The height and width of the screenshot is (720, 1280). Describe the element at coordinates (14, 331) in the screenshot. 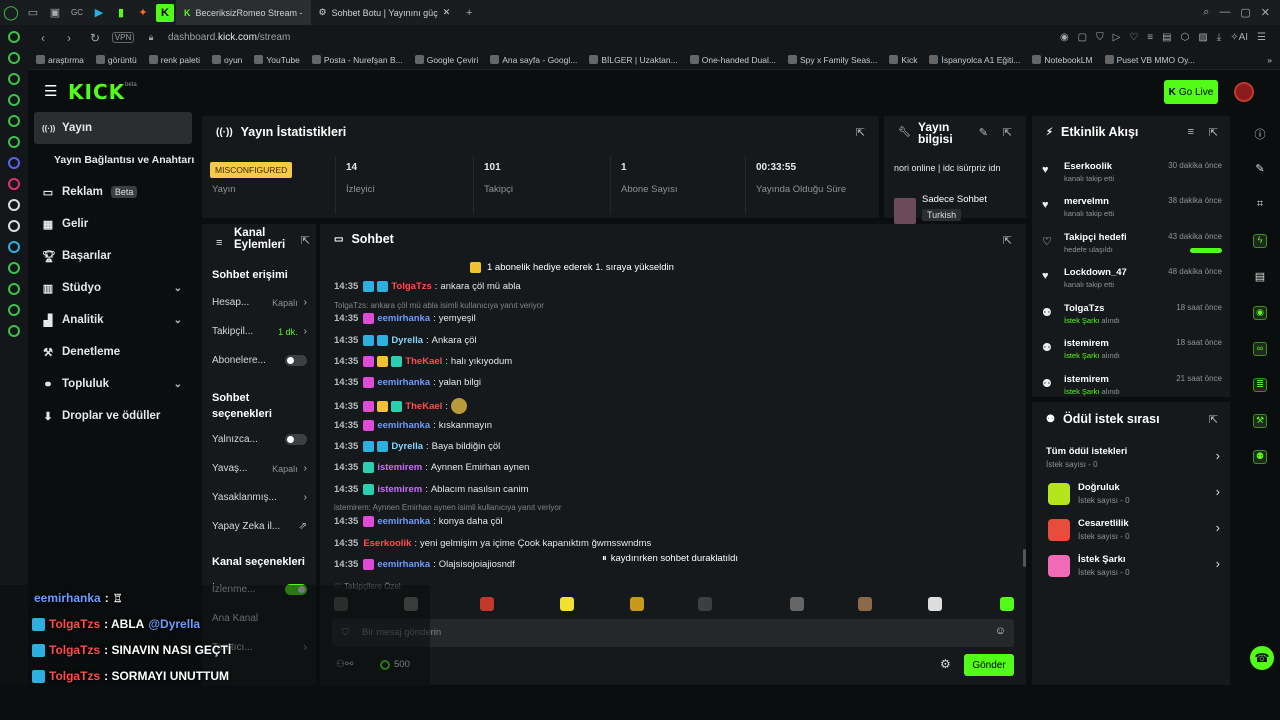

I see `settings-icon` at that location.